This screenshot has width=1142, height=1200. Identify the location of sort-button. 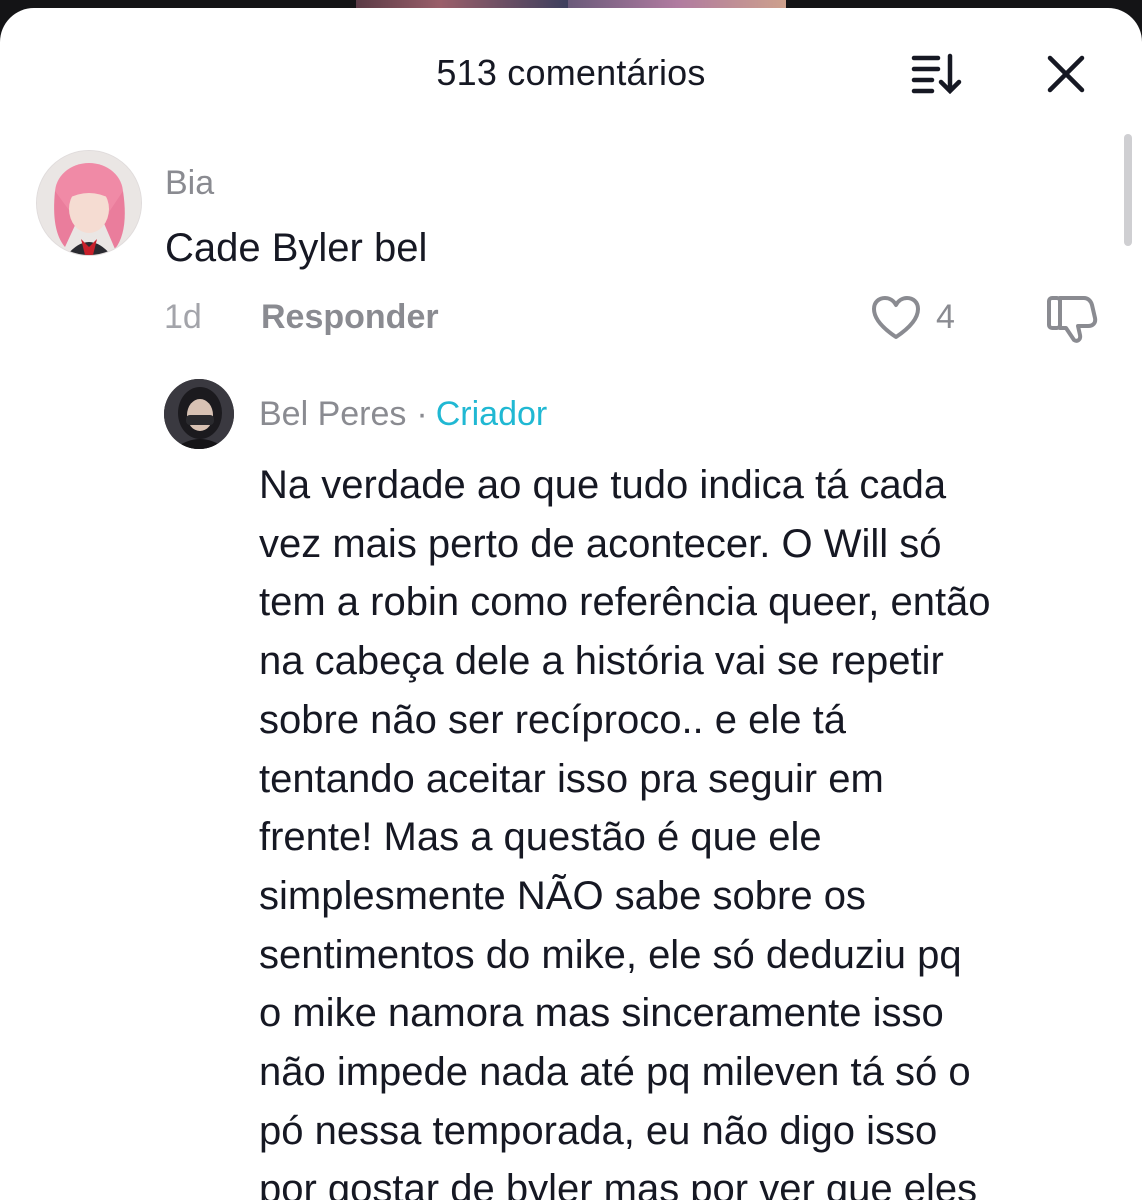
(938, 73).